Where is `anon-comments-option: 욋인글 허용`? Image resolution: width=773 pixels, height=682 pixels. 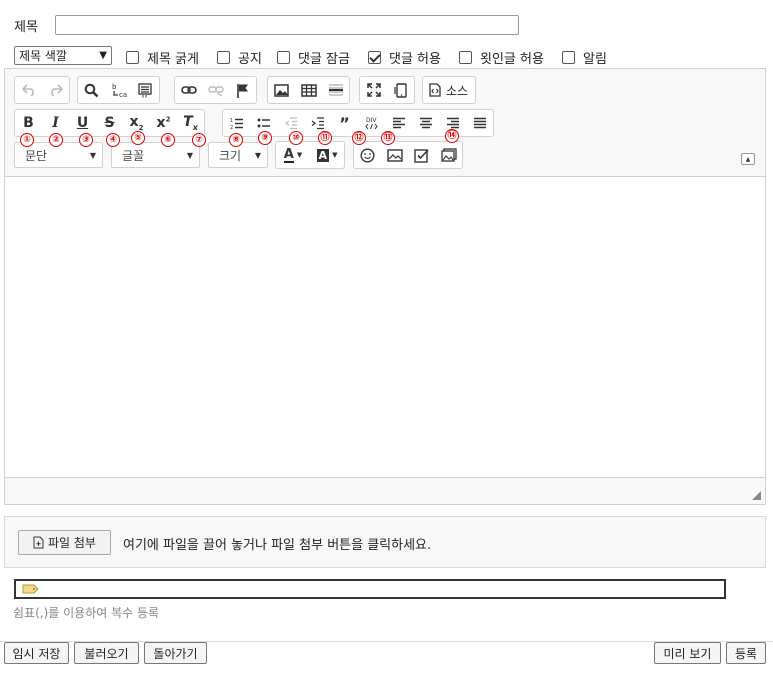 anon-comments-option: 욋인글 허용 is located at coordinates (501, 57).